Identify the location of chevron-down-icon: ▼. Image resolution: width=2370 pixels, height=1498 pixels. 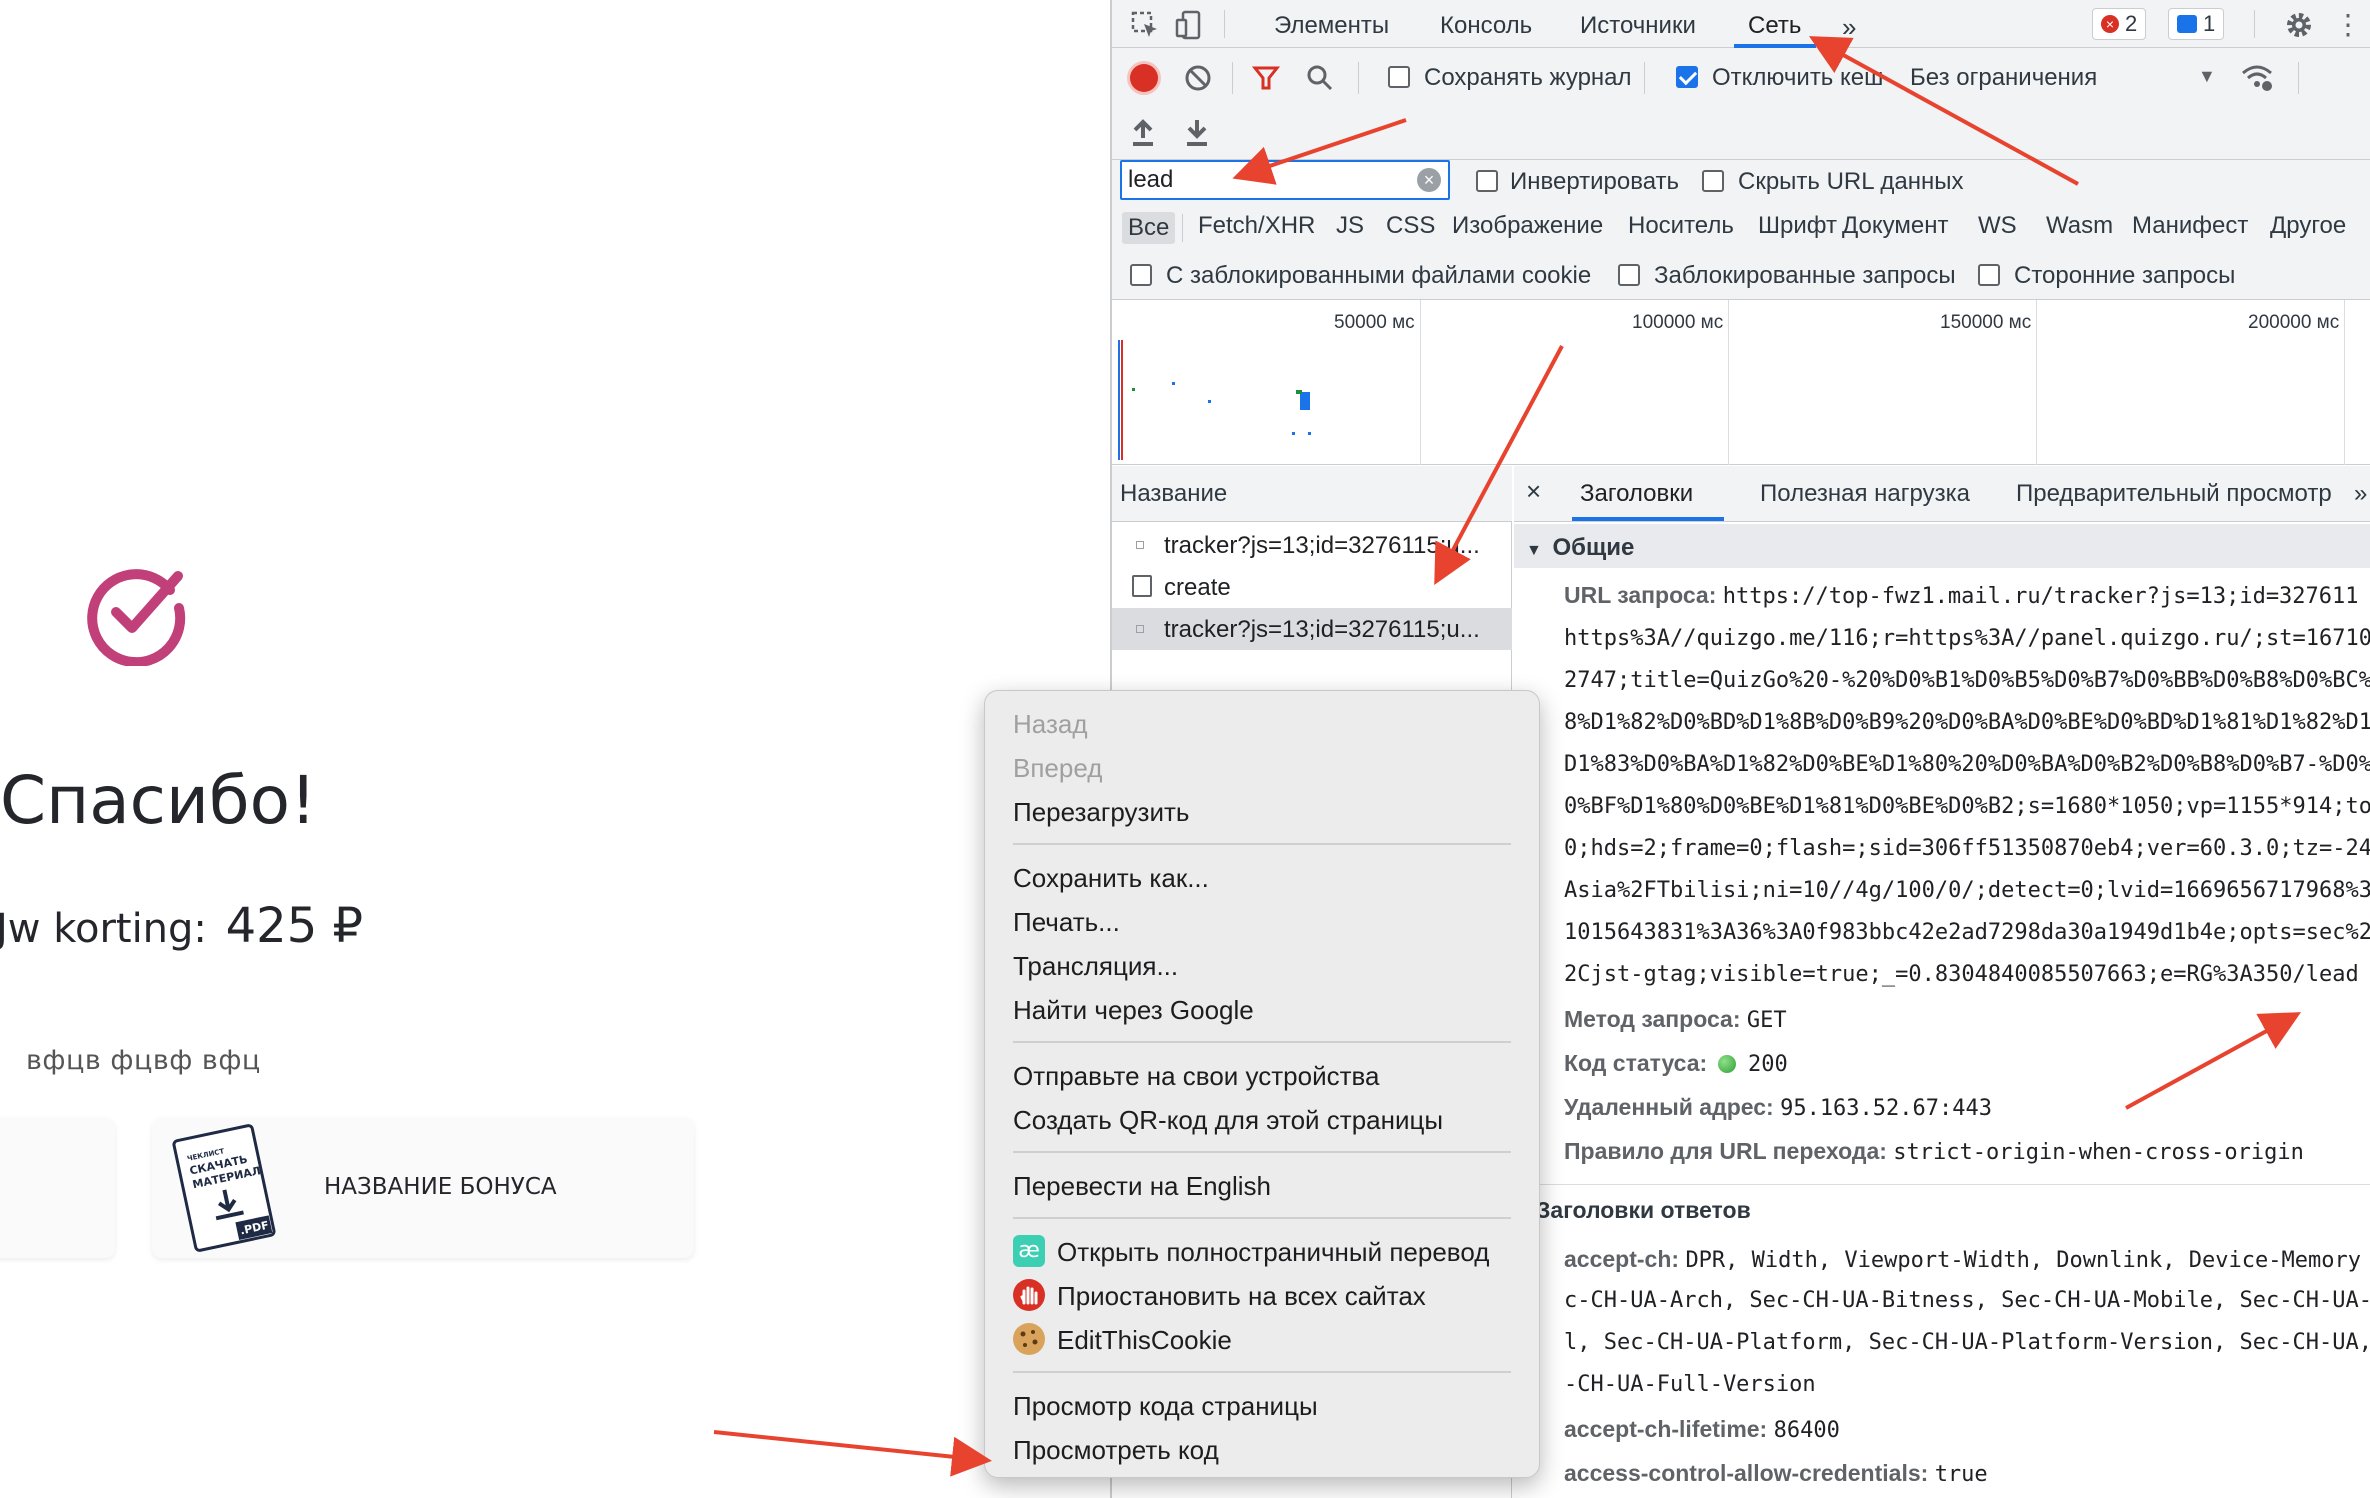
(2207, 76).